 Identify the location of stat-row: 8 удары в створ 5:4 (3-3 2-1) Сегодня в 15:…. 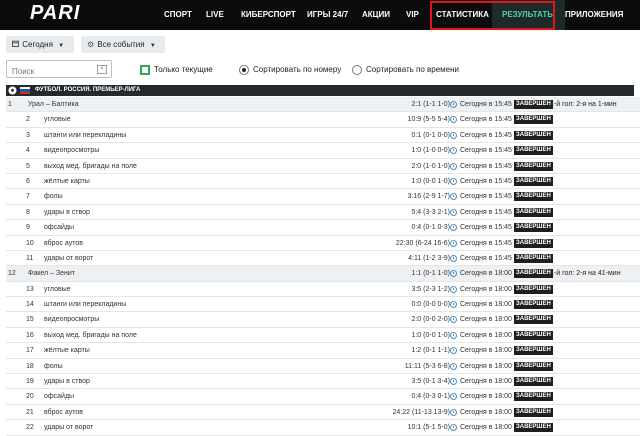
(323, 213).